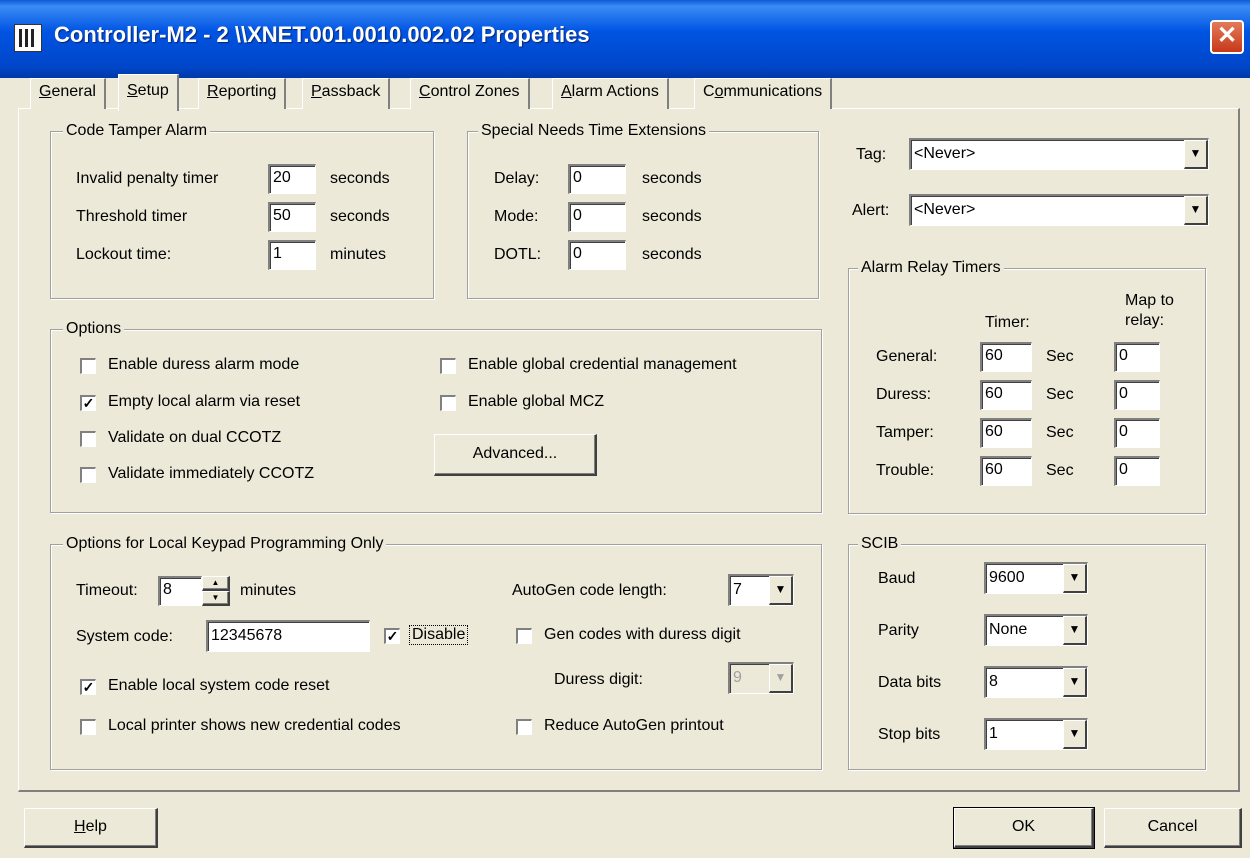  What do you see at coordinates (147, 178) in the screenshot?
I see `invalid-penalty-label: Invalid penalty timer` at bounding box center [147, 178].